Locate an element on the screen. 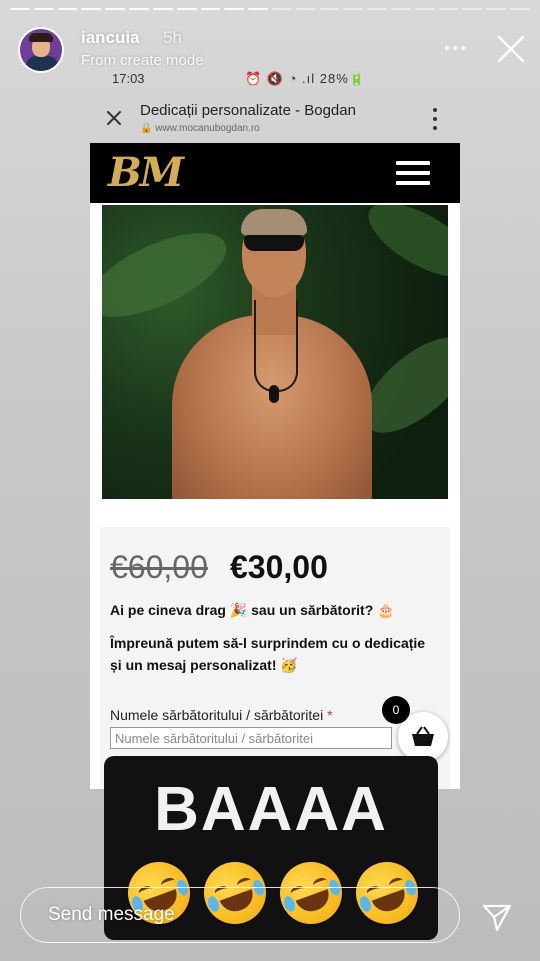  more-options-icon is located at coordinates (455, 48).